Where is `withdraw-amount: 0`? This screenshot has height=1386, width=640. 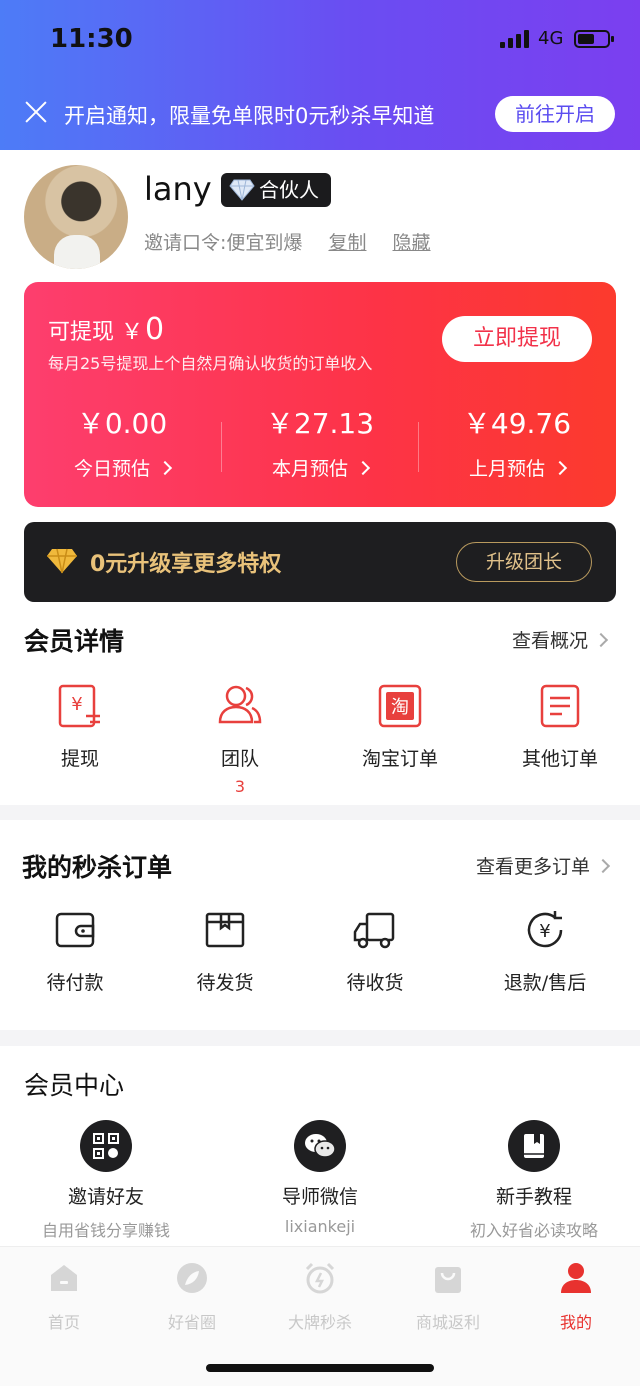 withdraw-amount: 0 is located at coordinates (155, 329).